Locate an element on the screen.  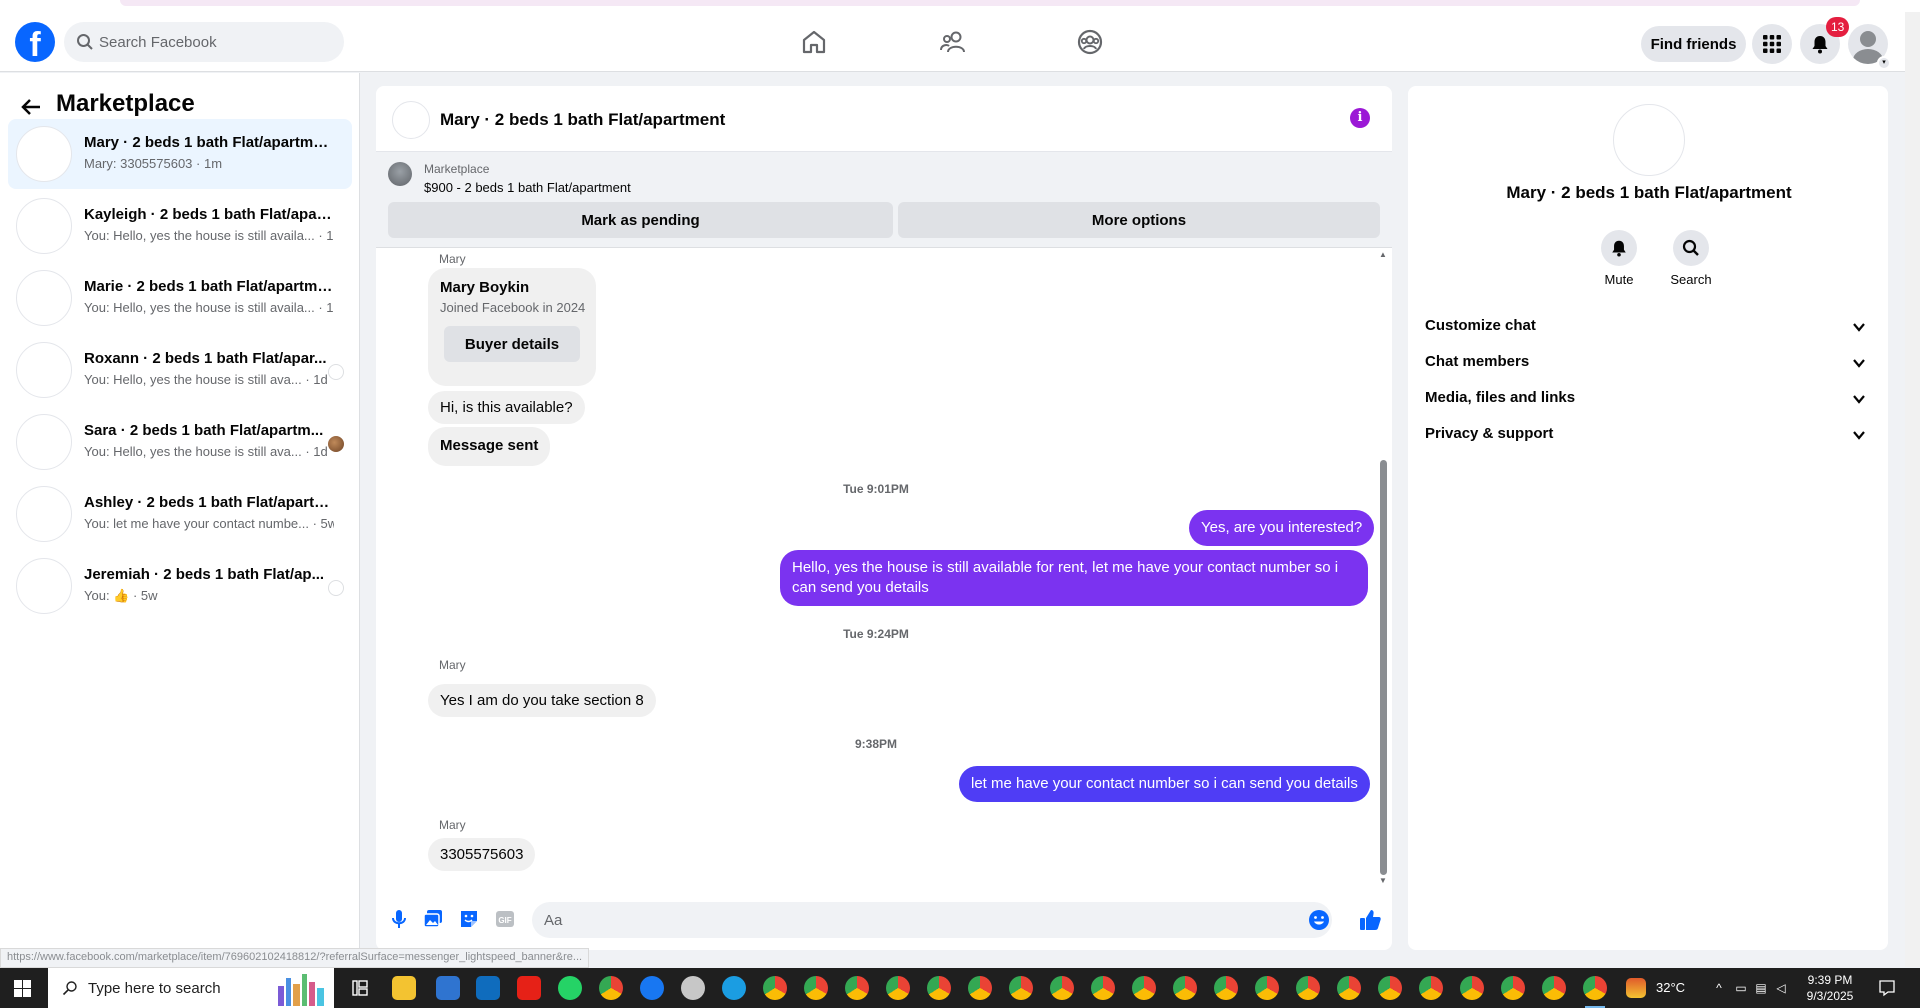
friends-icon is located at coordinates (953, 42).